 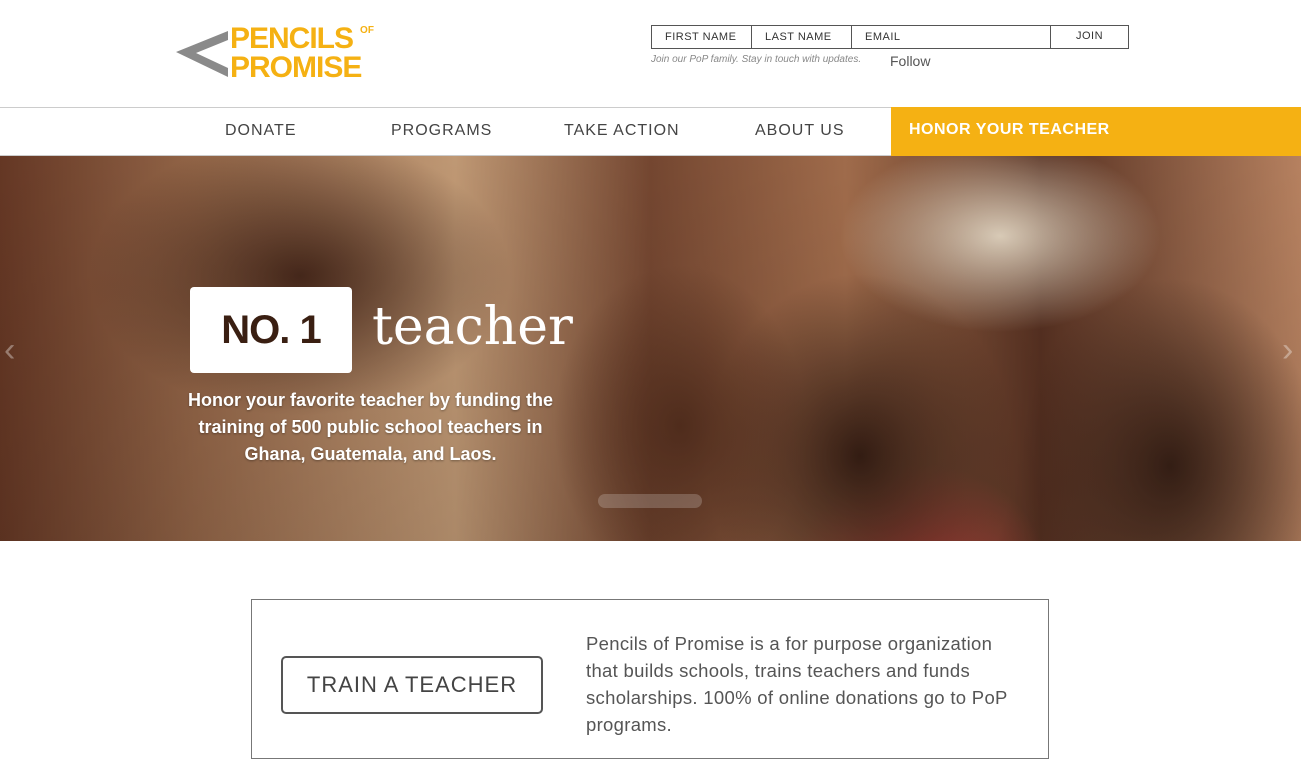 I want to click on hero-badge-text: NO. 1, so click(x=271, y=330).